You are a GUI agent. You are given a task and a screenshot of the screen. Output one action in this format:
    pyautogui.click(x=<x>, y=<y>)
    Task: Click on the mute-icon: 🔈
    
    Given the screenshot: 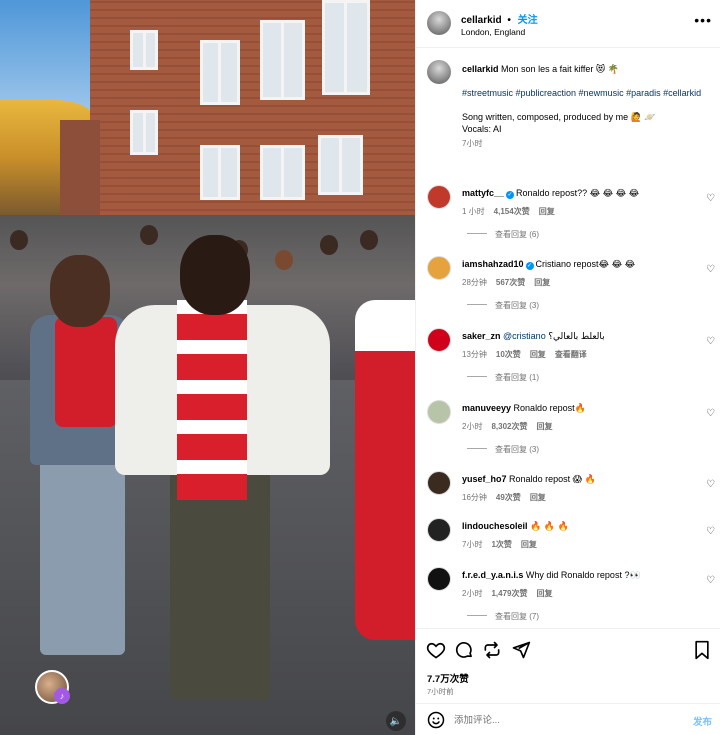 What is the action you would take?
    pyautogui.click(x=396, y=721)
    